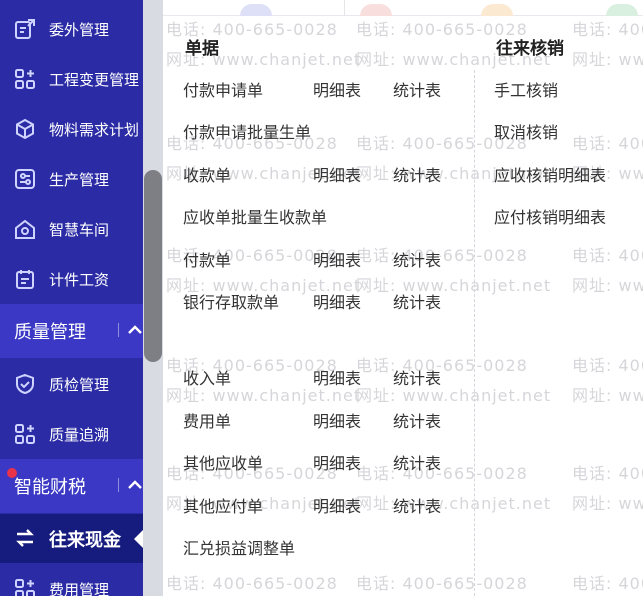  Describe the element at coordinates (153, 266) in the screenshot. I see `sidebar-scrollbar-thumb` at that location.